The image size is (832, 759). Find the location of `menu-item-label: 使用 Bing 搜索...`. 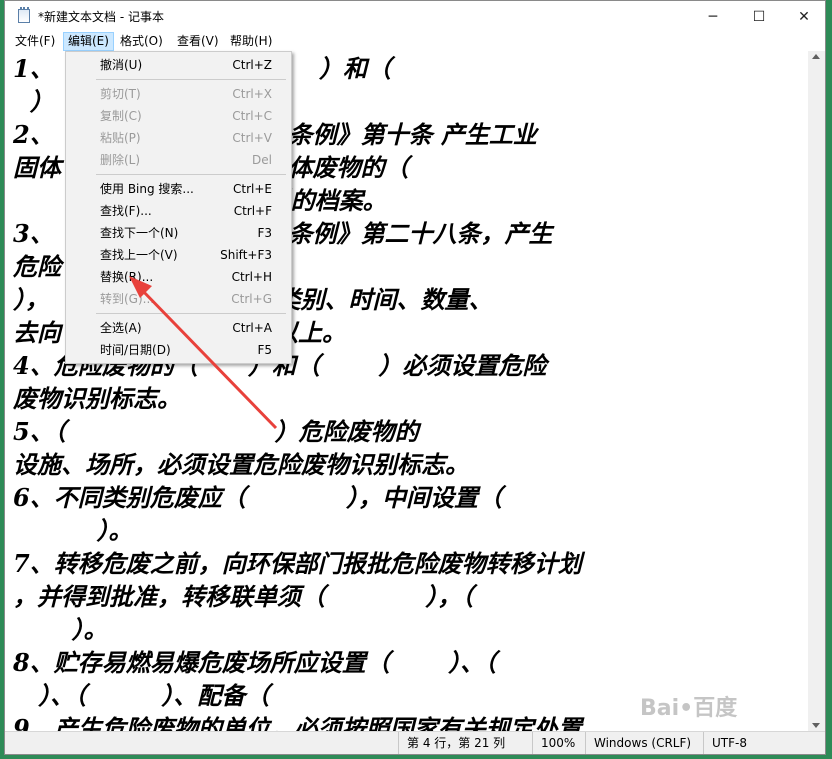

menu-item-label: 使用 Bing 搜索... is located at coordinates (147, 189).